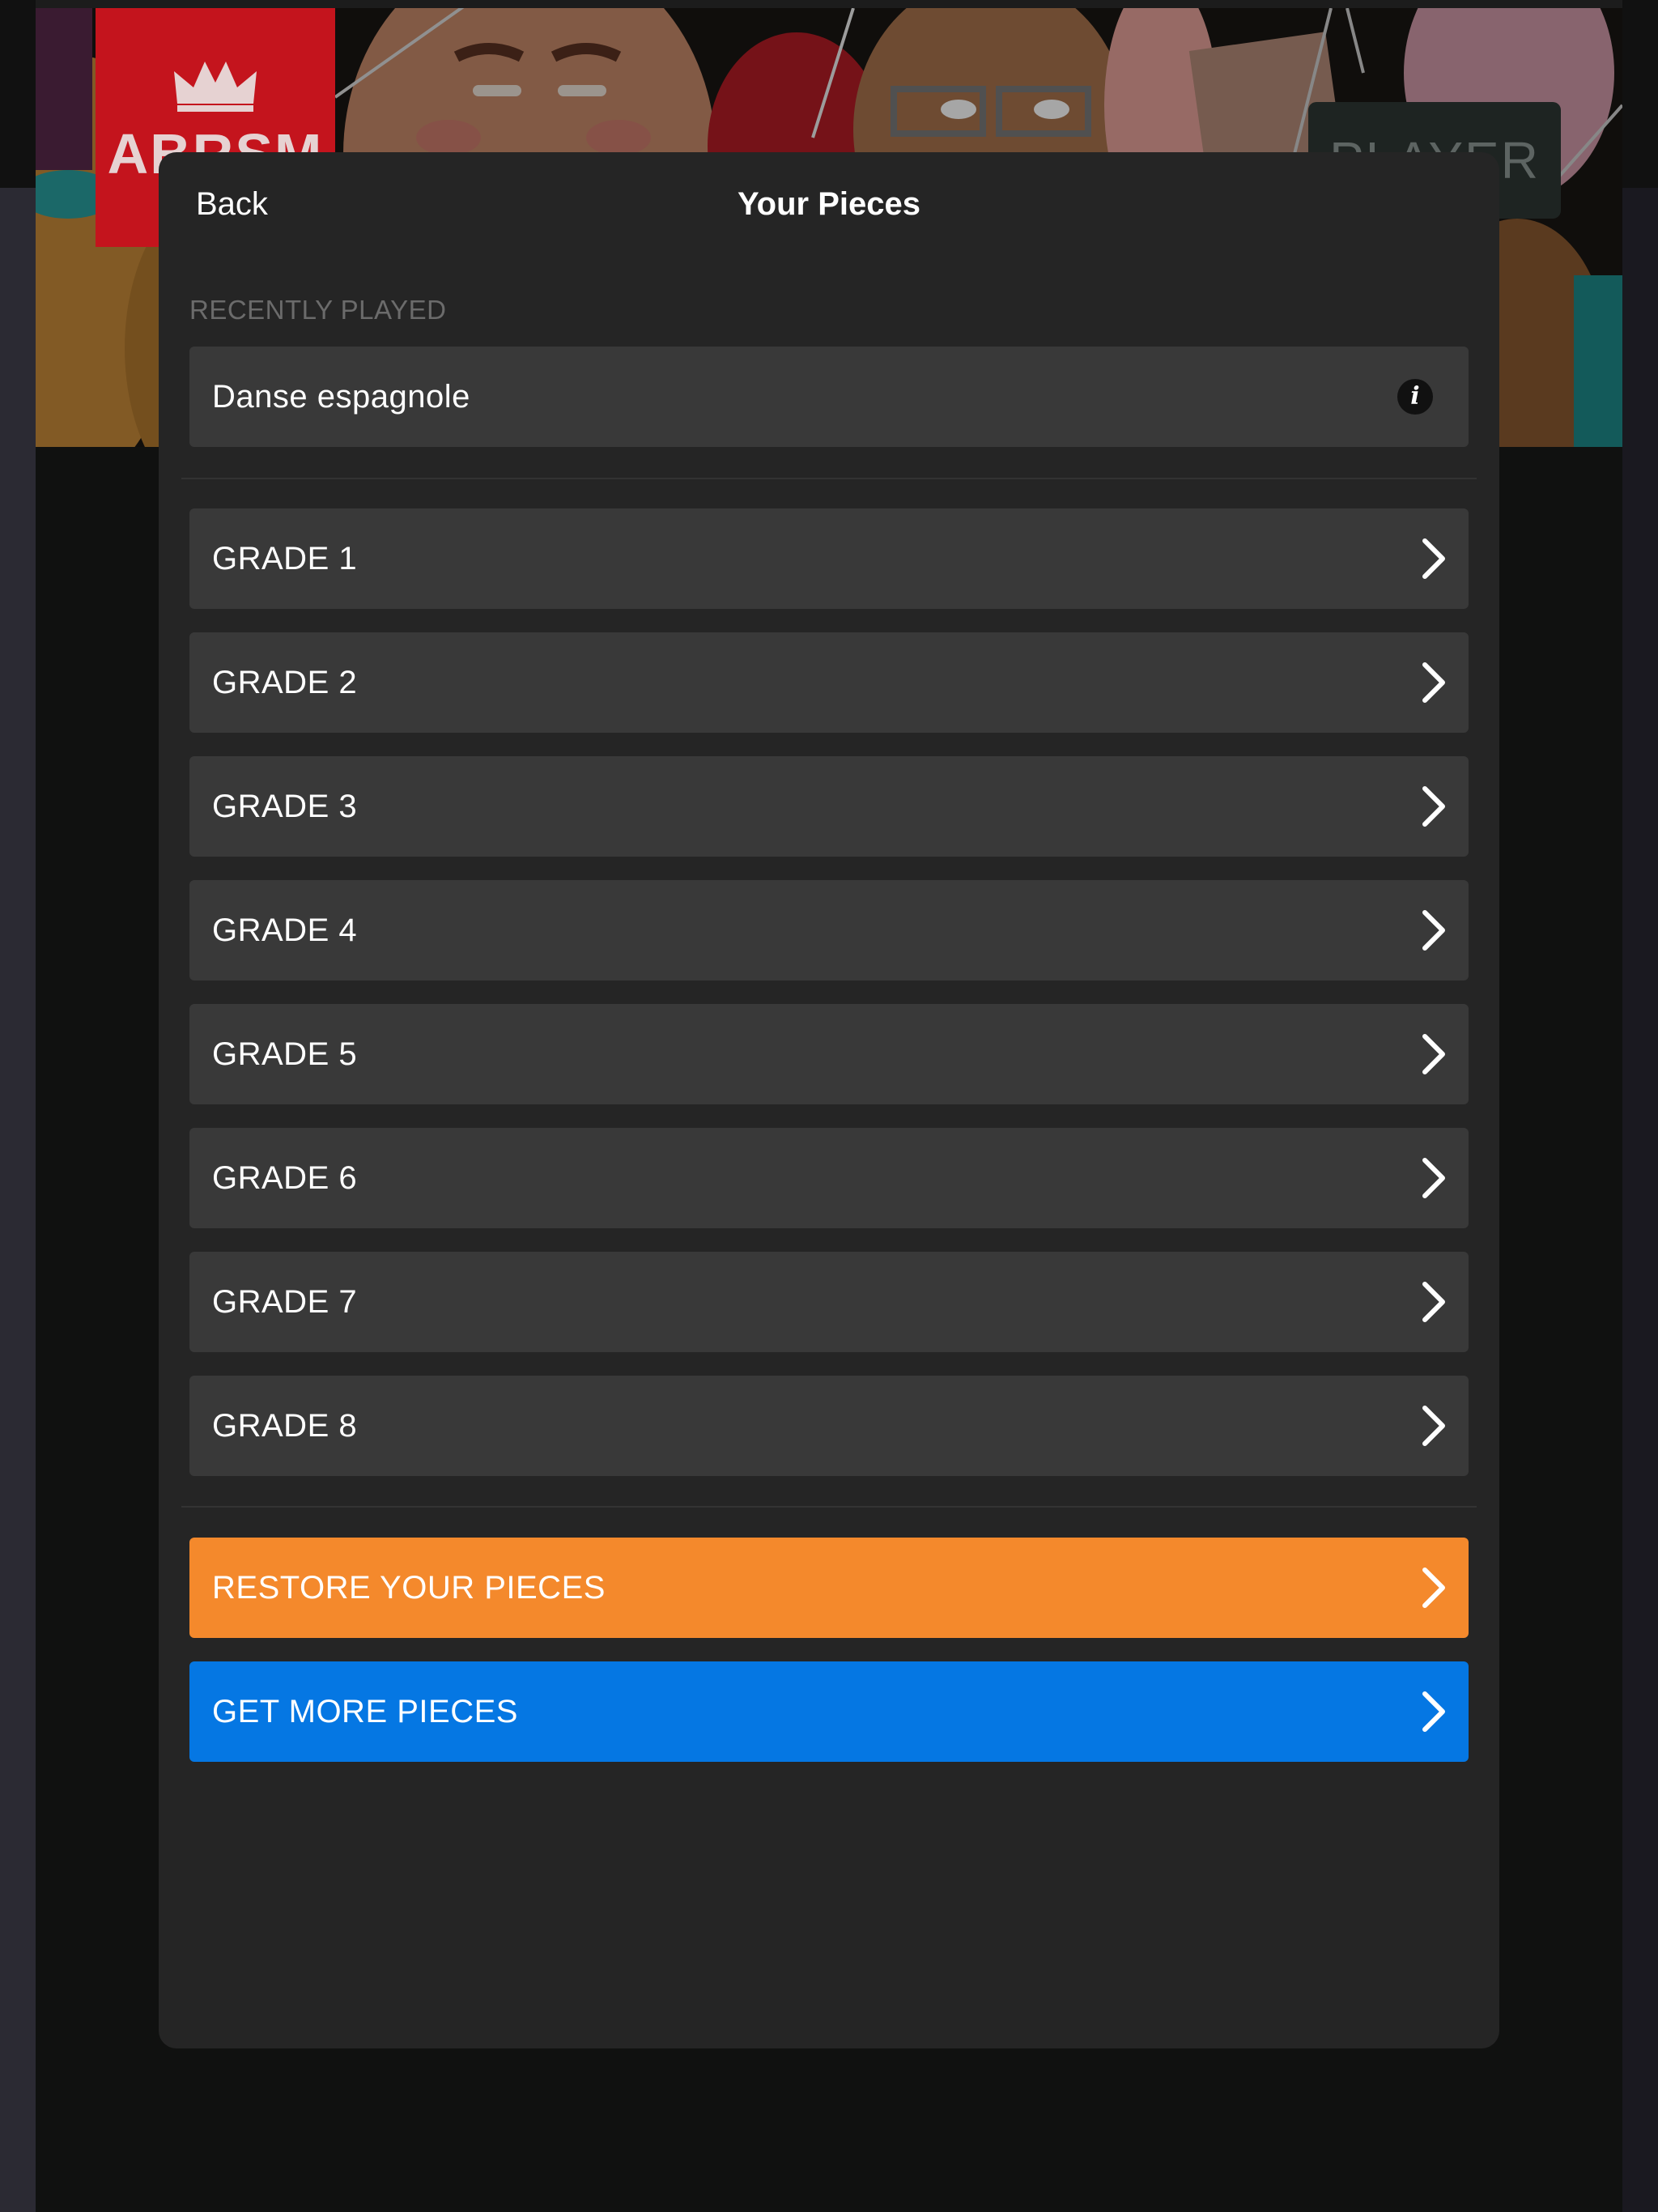  Describe the element at coordinates (365, 1711) in the screenshot. I see `get-more-pieces-label: GET MORE PIECES` at that location.